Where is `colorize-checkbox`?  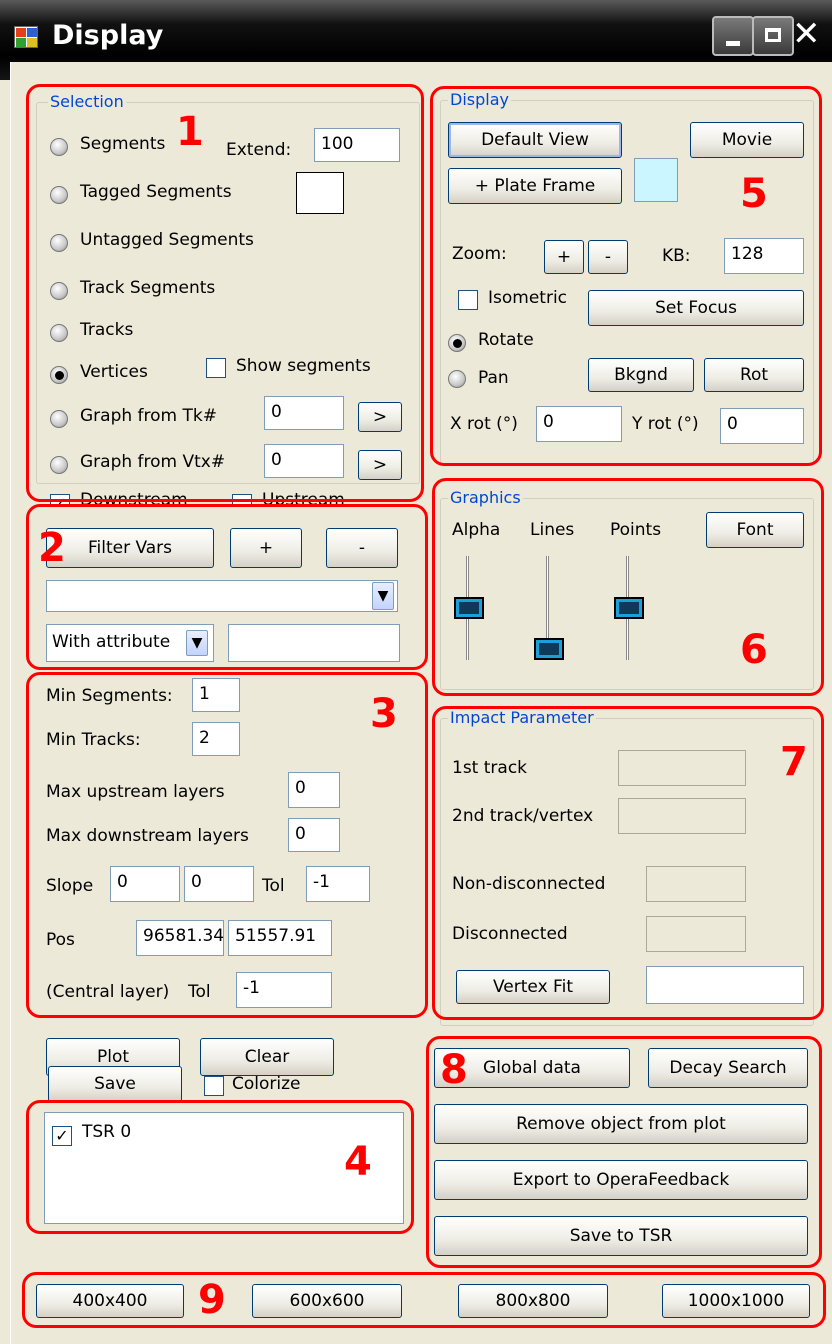
colorize-checkbox is located at coordinates (214, 1086).